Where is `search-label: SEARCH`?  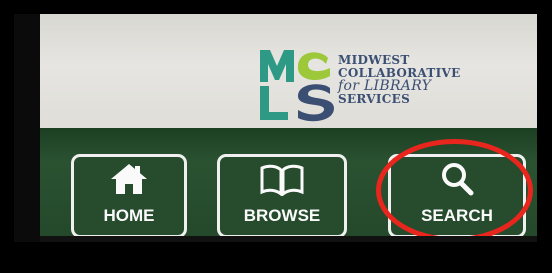 search-label: SEARCH is located at coordinates (457, 215).